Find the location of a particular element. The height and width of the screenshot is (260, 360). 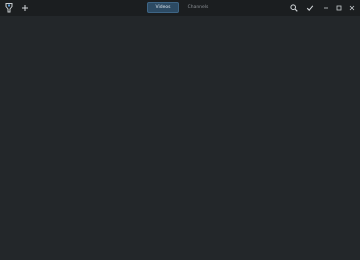

view-switcher: Videos Channels is located at coordinates (180, 7).